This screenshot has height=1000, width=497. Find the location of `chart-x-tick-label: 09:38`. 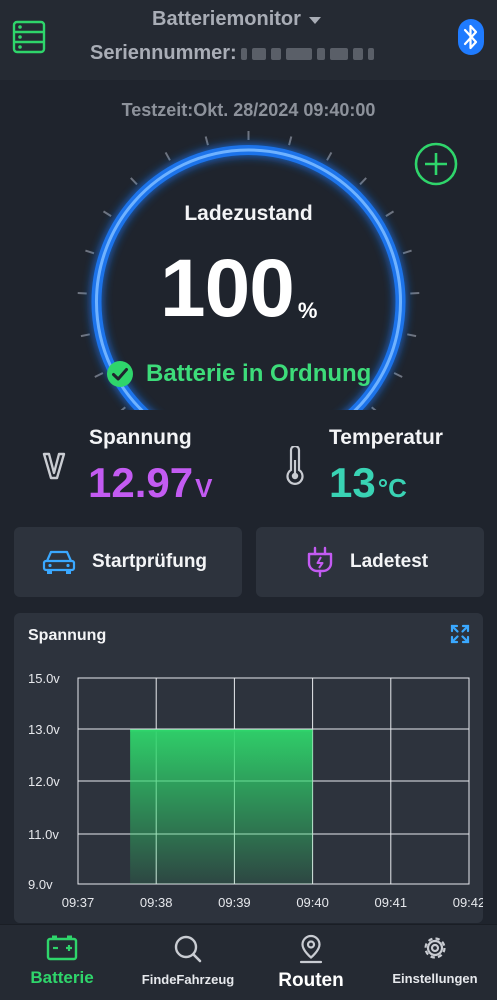

chart-x-tick-label: 09:38 is located at coordinates (156, 902).